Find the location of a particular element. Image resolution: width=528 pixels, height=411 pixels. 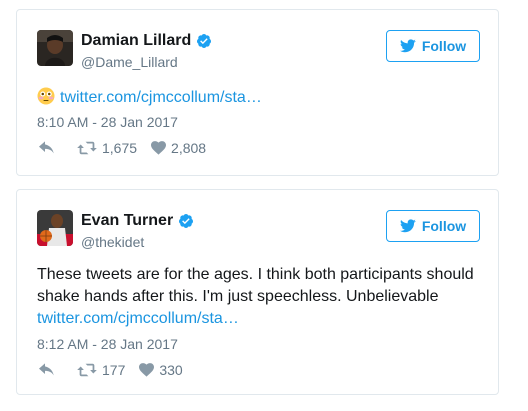

like-count: 330 is located at coordinates (171, 370).